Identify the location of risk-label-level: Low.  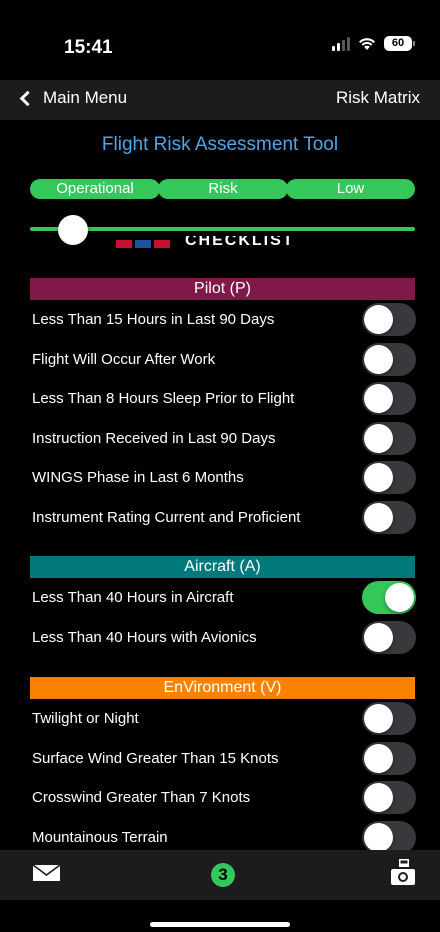
(350, 189).